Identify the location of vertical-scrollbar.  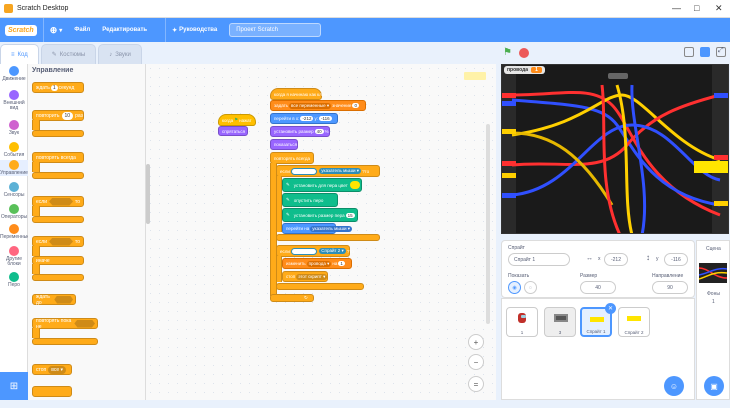
(488, 224).